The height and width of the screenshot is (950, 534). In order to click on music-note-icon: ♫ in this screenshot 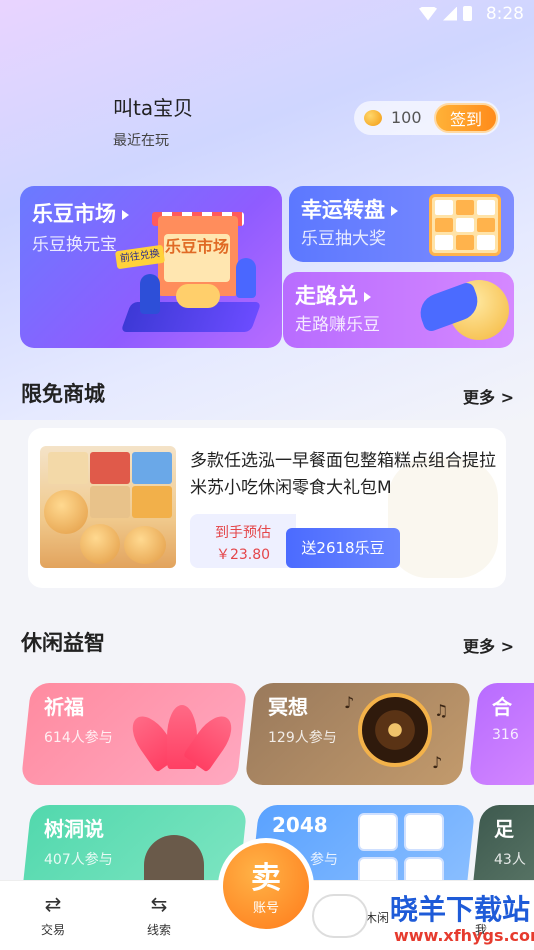, I will do `click(441, 710)`.